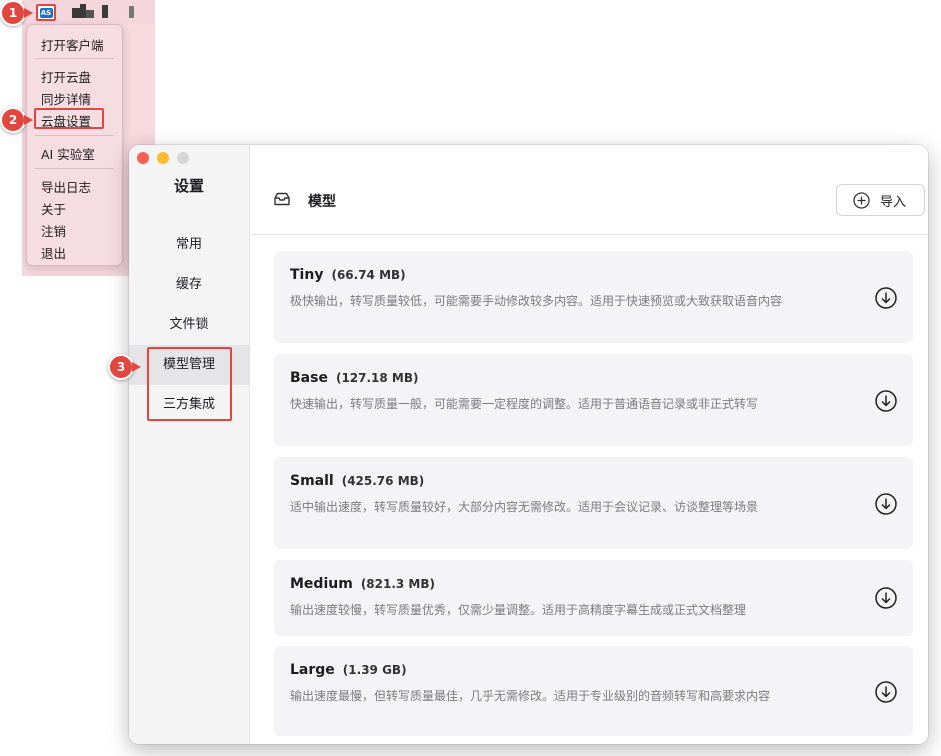 This screenshot has height=756, width=941. Describe the element at coordinates (524, 507) in the screenshot. I see `model-description: 适中输出速度，转写质量较好，大部分内容无需修改。适用于会议记录、访谈整理等场景` at that location.